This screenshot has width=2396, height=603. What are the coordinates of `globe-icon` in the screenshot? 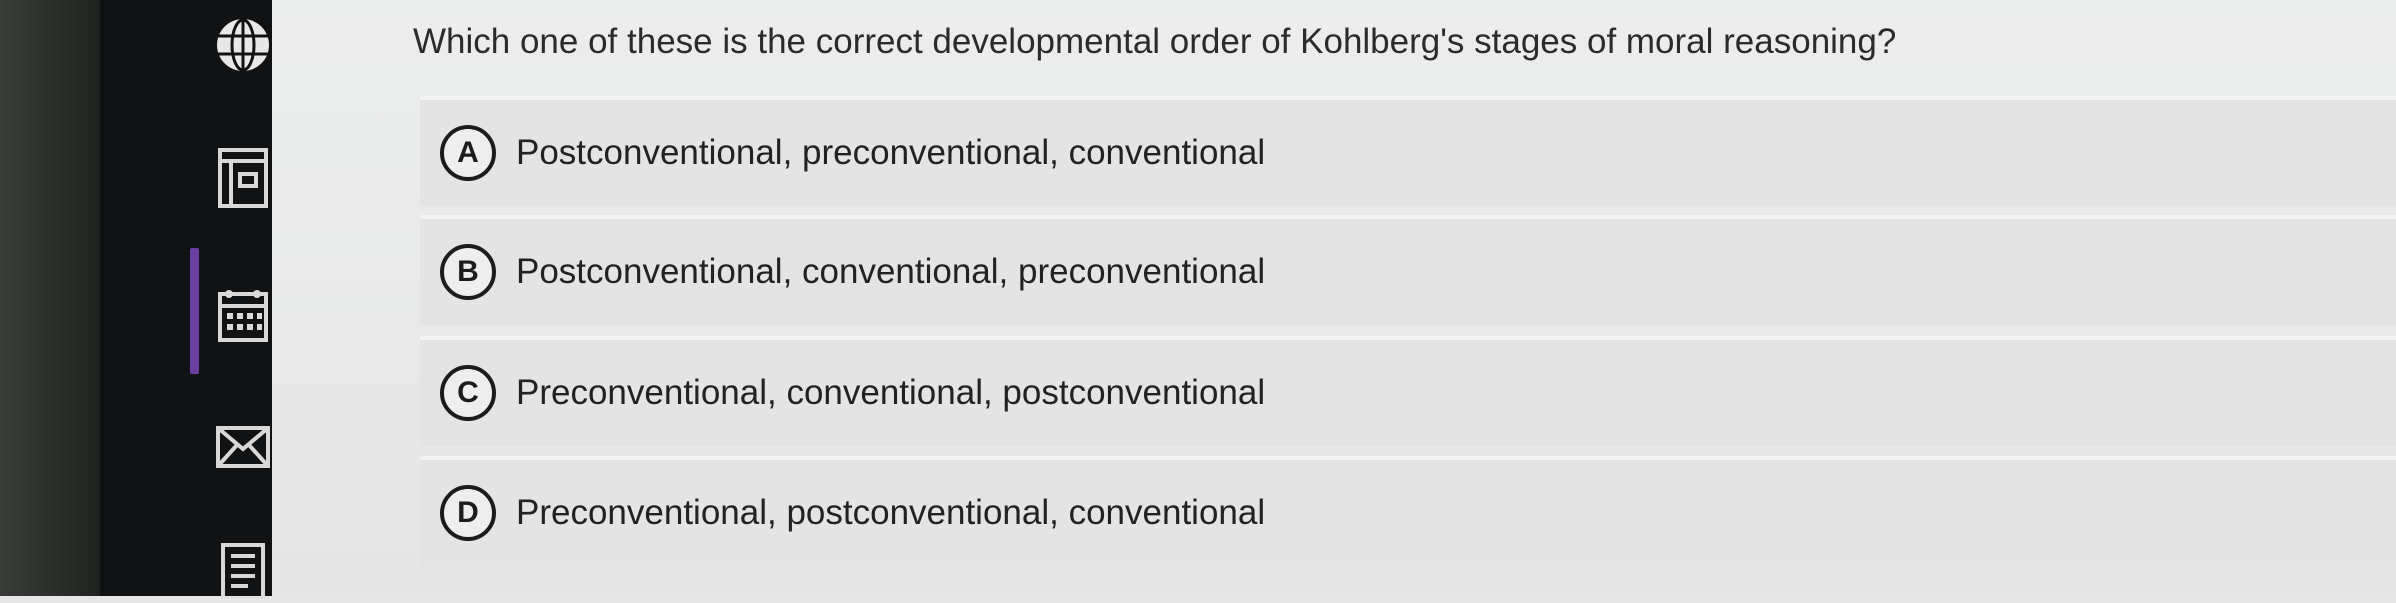 It's located at (243, 45).